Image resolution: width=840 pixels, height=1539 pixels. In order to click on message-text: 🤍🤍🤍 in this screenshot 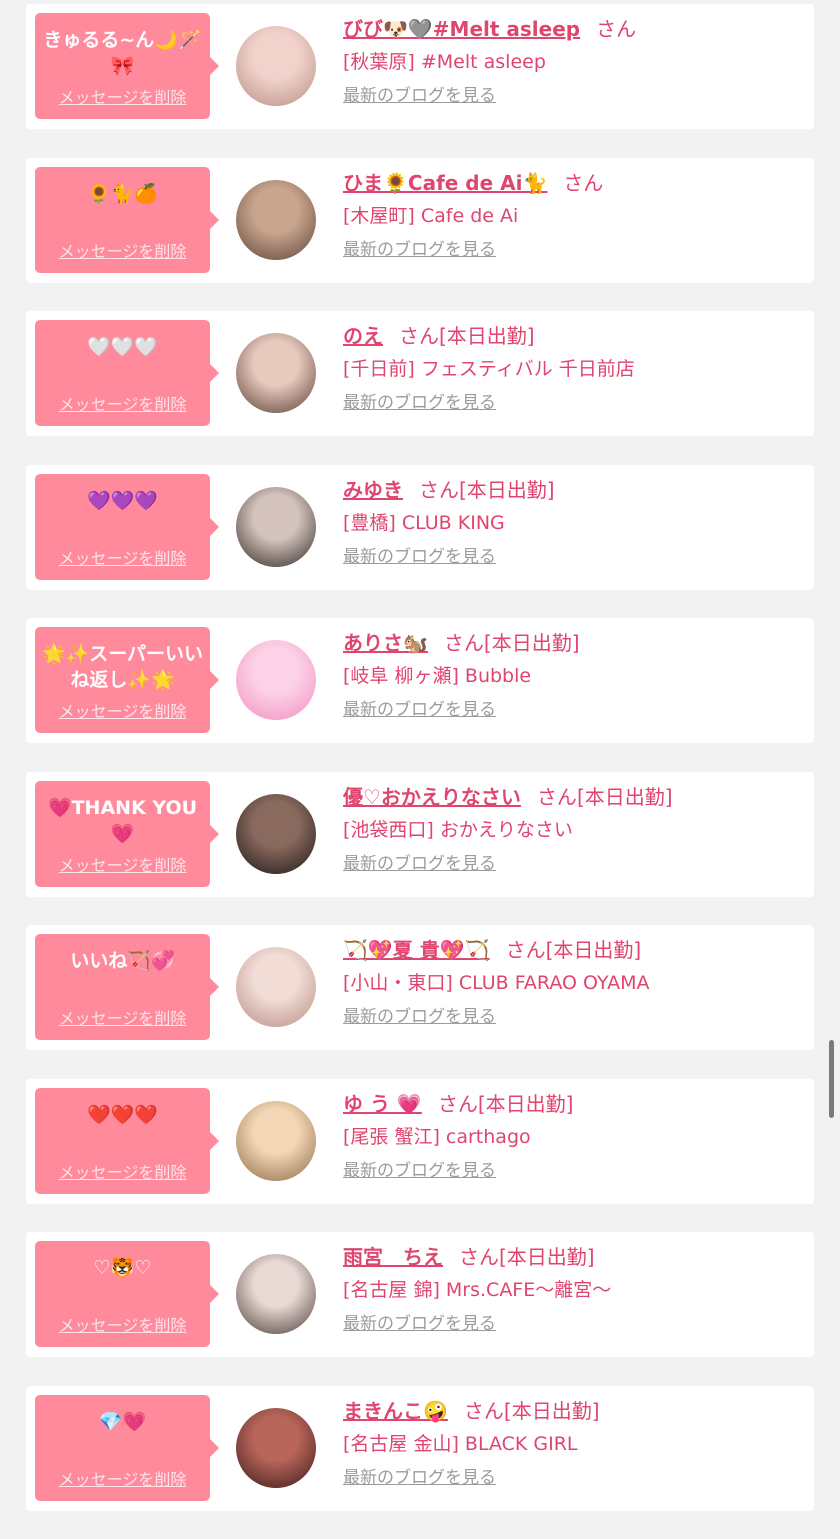, I will do `click(122, 347)`.